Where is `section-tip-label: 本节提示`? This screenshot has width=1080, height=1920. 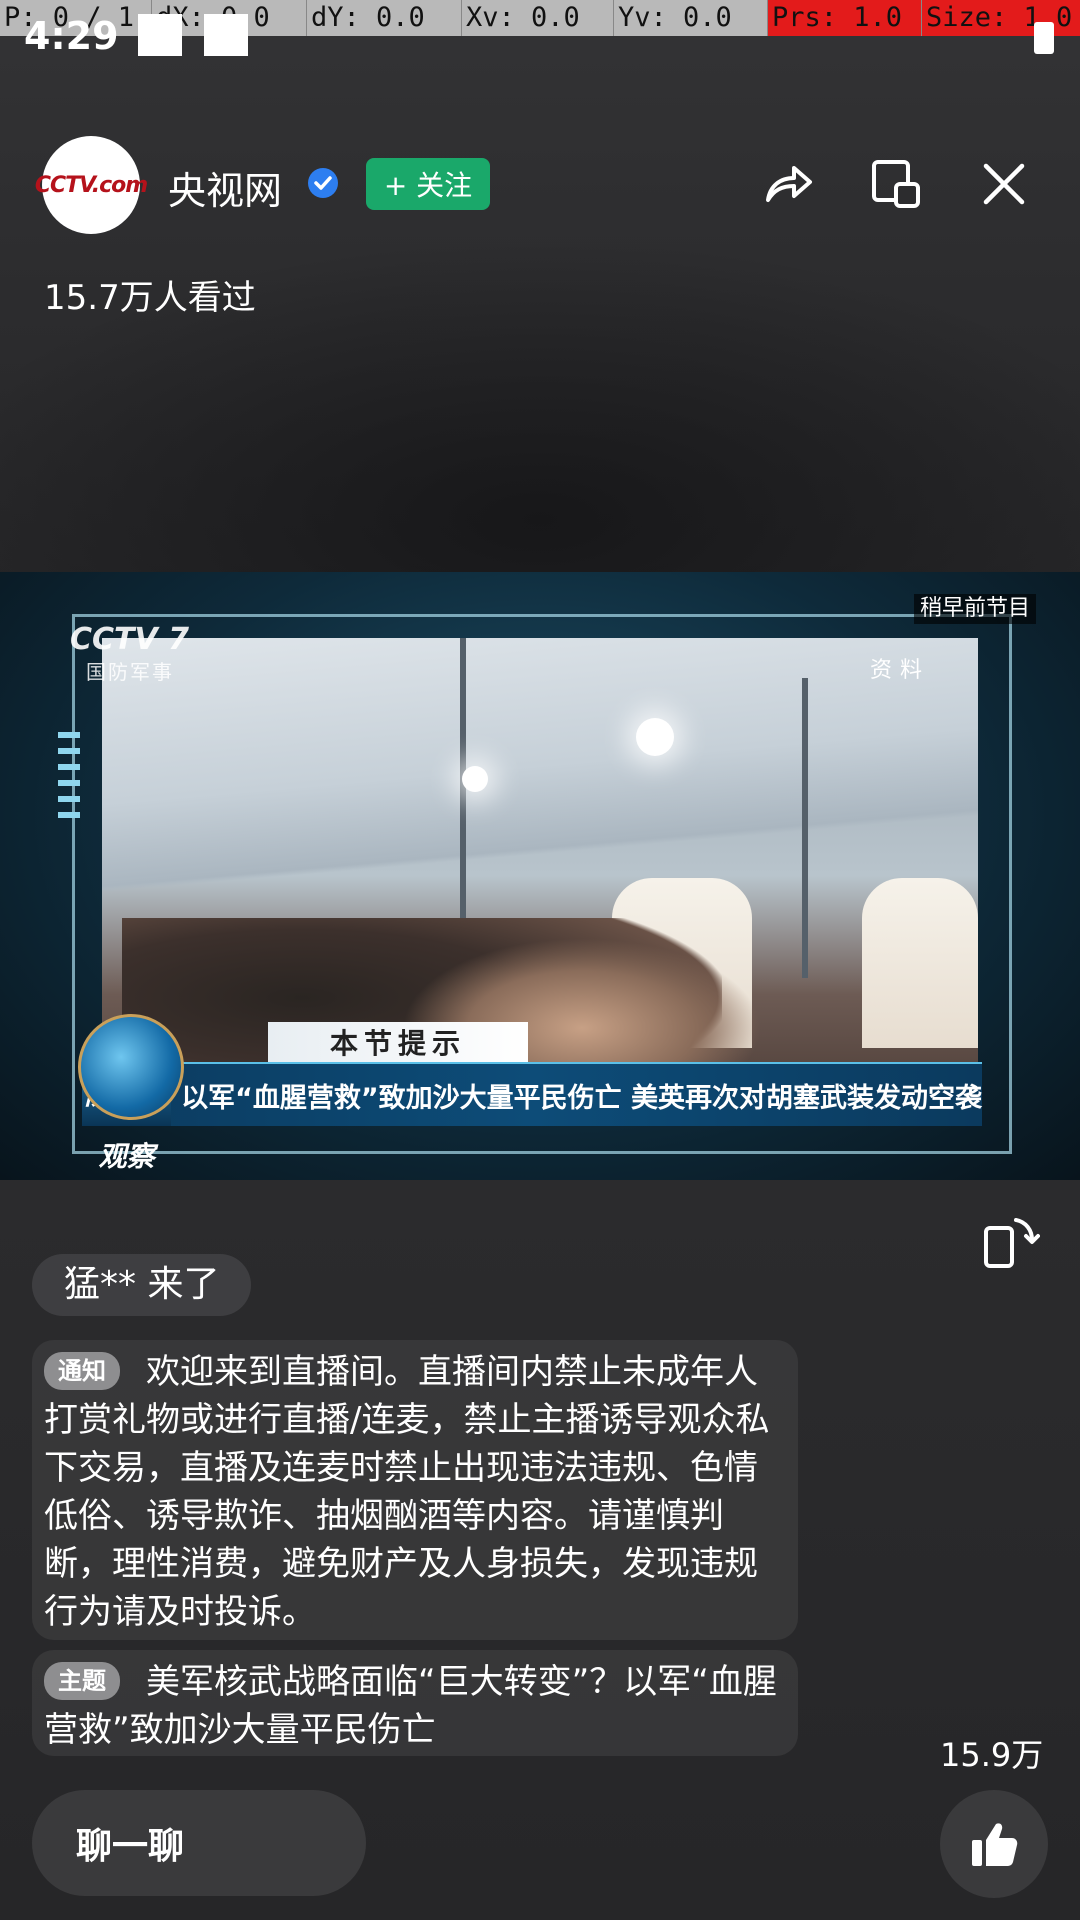 section-tip-label: 本节提示 is located at coordinates (398, 1042).